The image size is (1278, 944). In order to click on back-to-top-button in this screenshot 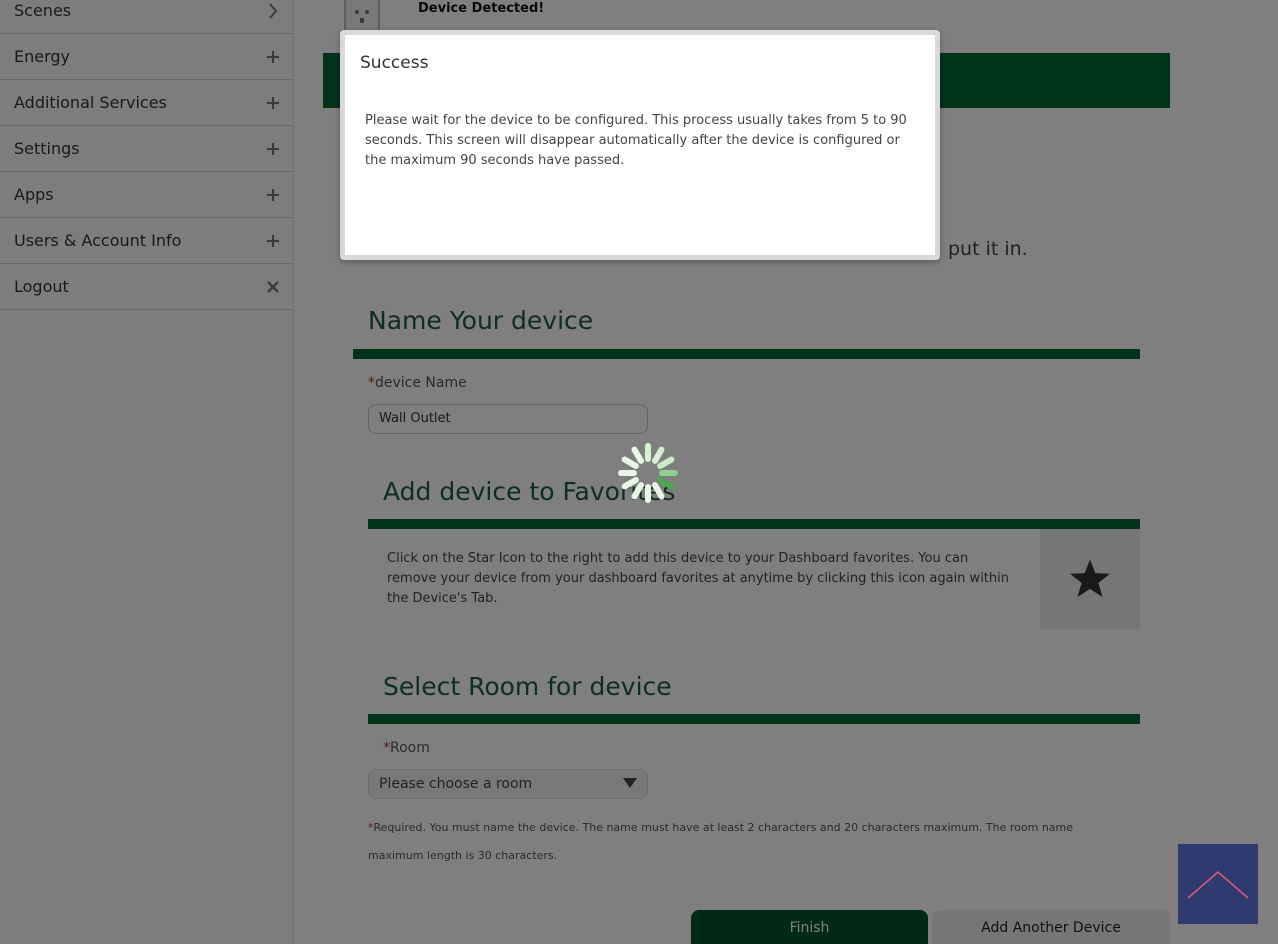, I will do `click(1218, 884)`.